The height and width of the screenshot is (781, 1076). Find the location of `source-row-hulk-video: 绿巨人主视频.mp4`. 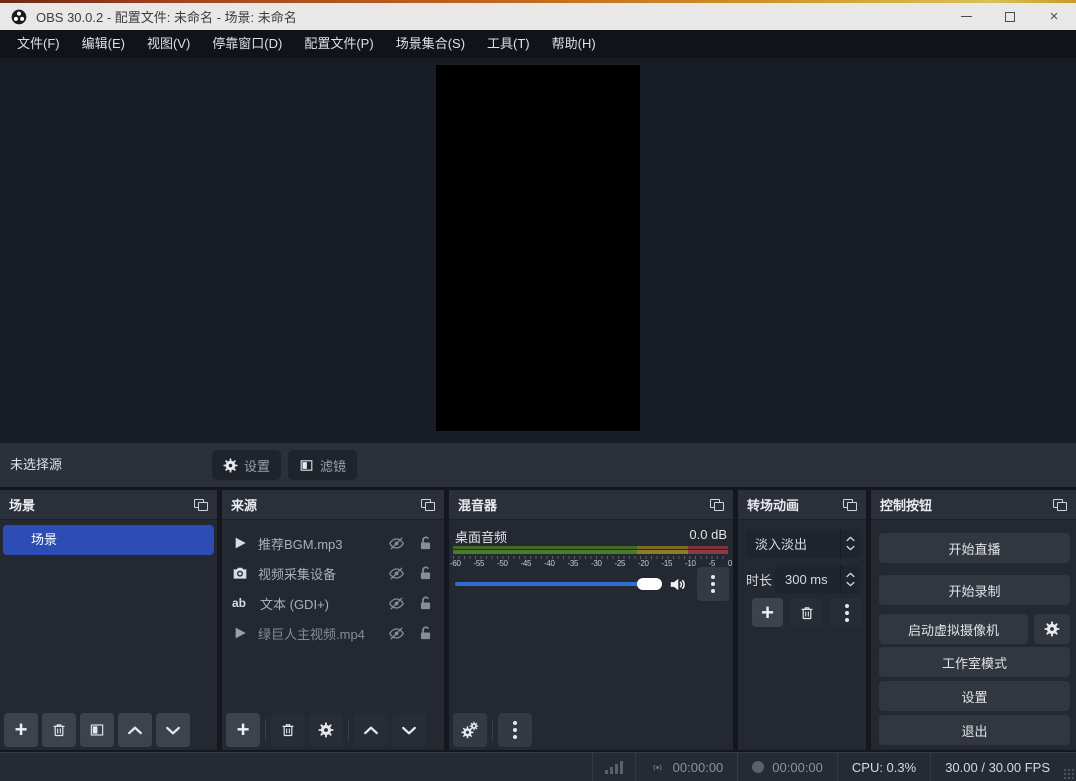

source-row-hulk-video: 绿巨人主视频.mp4 is located at coordinates (333, 633).